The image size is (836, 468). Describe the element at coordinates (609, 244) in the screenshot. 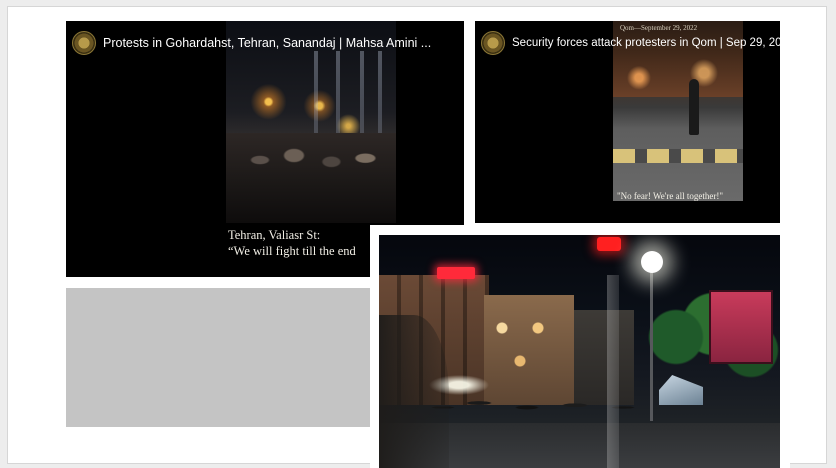

I see `traffic-signal` at that location.